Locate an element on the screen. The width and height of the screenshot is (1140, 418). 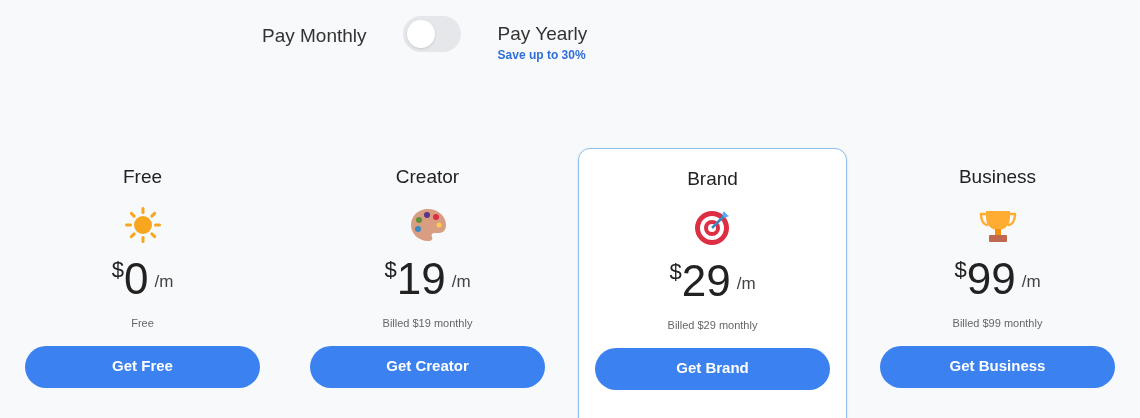
plan-button: Get Free is located at coordinates (142, 366).